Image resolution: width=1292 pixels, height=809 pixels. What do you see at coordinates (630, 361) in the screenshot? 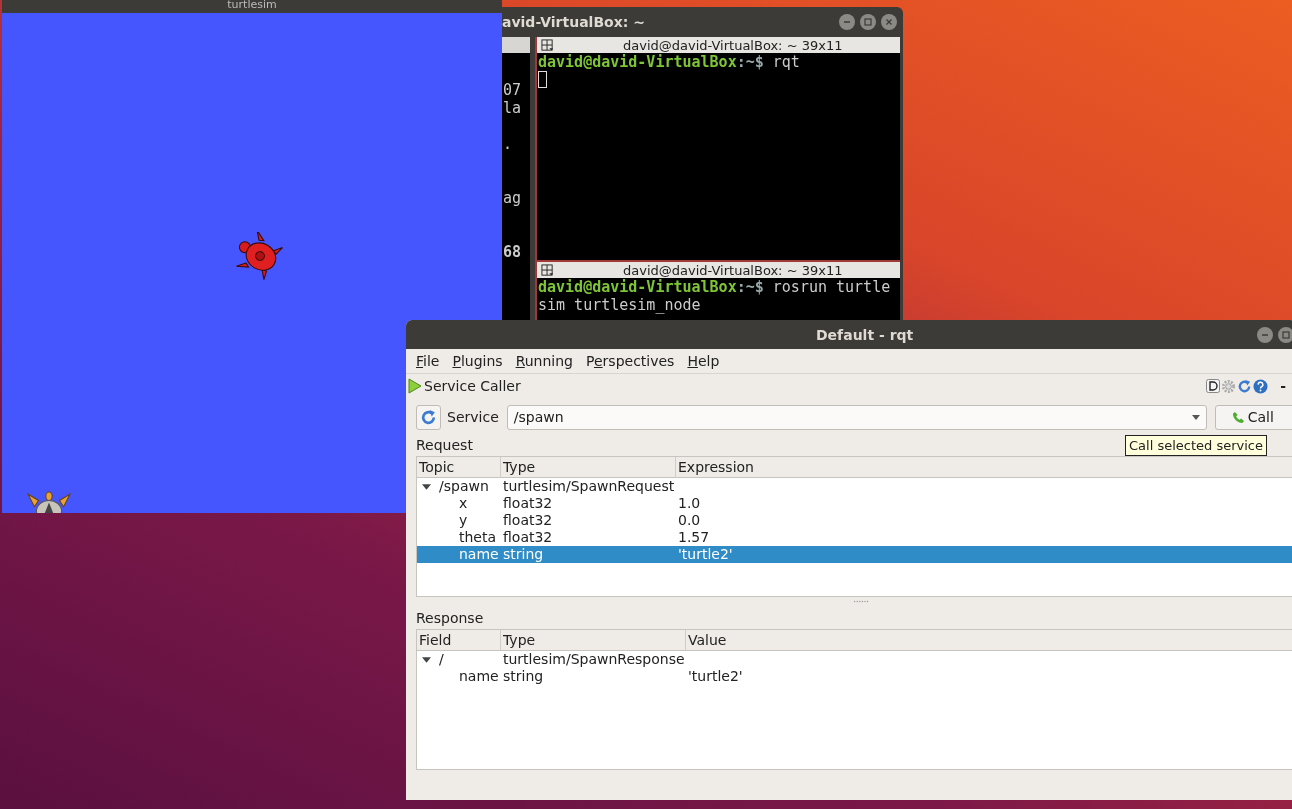
I see `menu-item: Perspectives` at bounding box center [630, 361].